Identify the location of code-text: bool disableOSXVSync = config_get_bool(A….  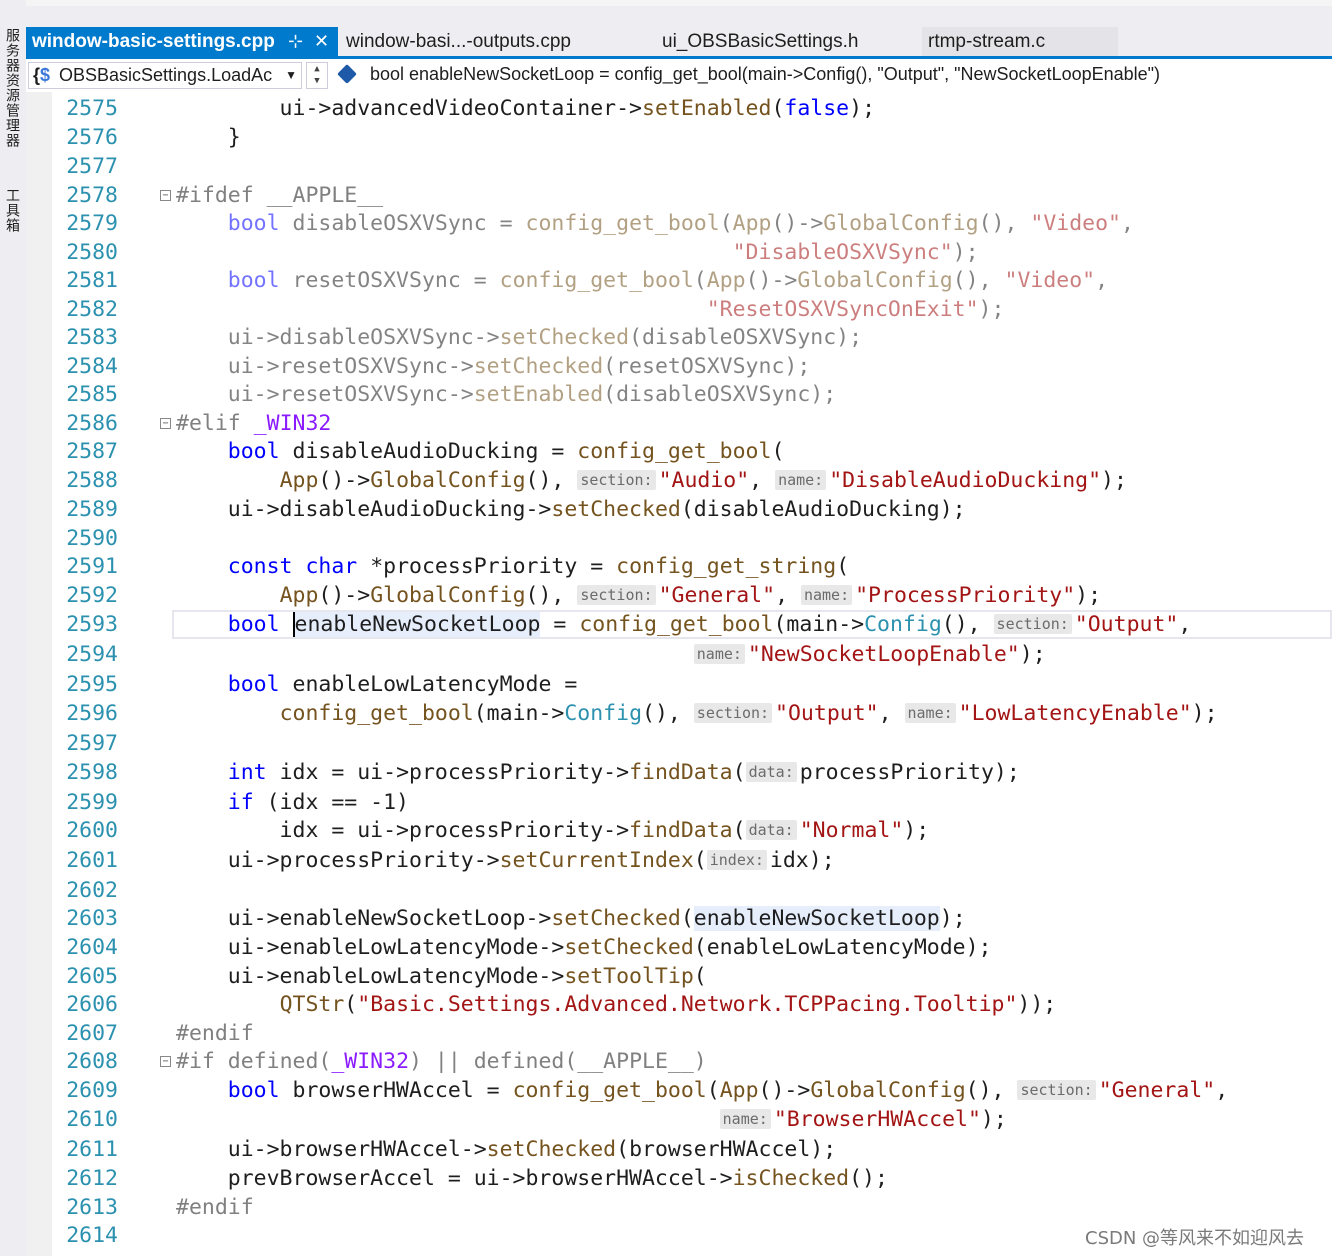
(680, 223).